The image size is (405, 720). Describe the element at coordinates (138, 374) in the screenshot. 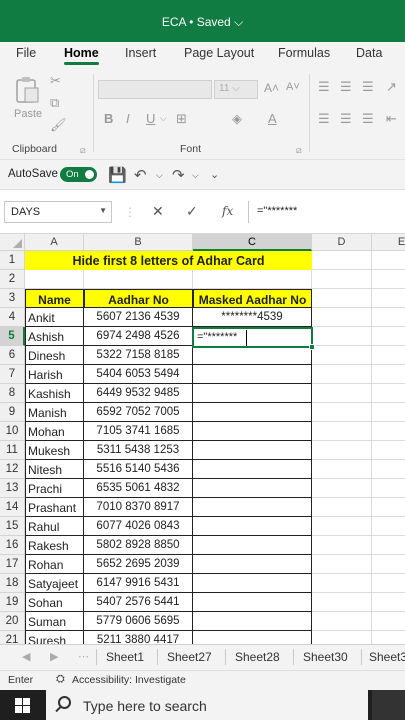

I see `aadhar-cell: 5404 6053 5494` at that location.